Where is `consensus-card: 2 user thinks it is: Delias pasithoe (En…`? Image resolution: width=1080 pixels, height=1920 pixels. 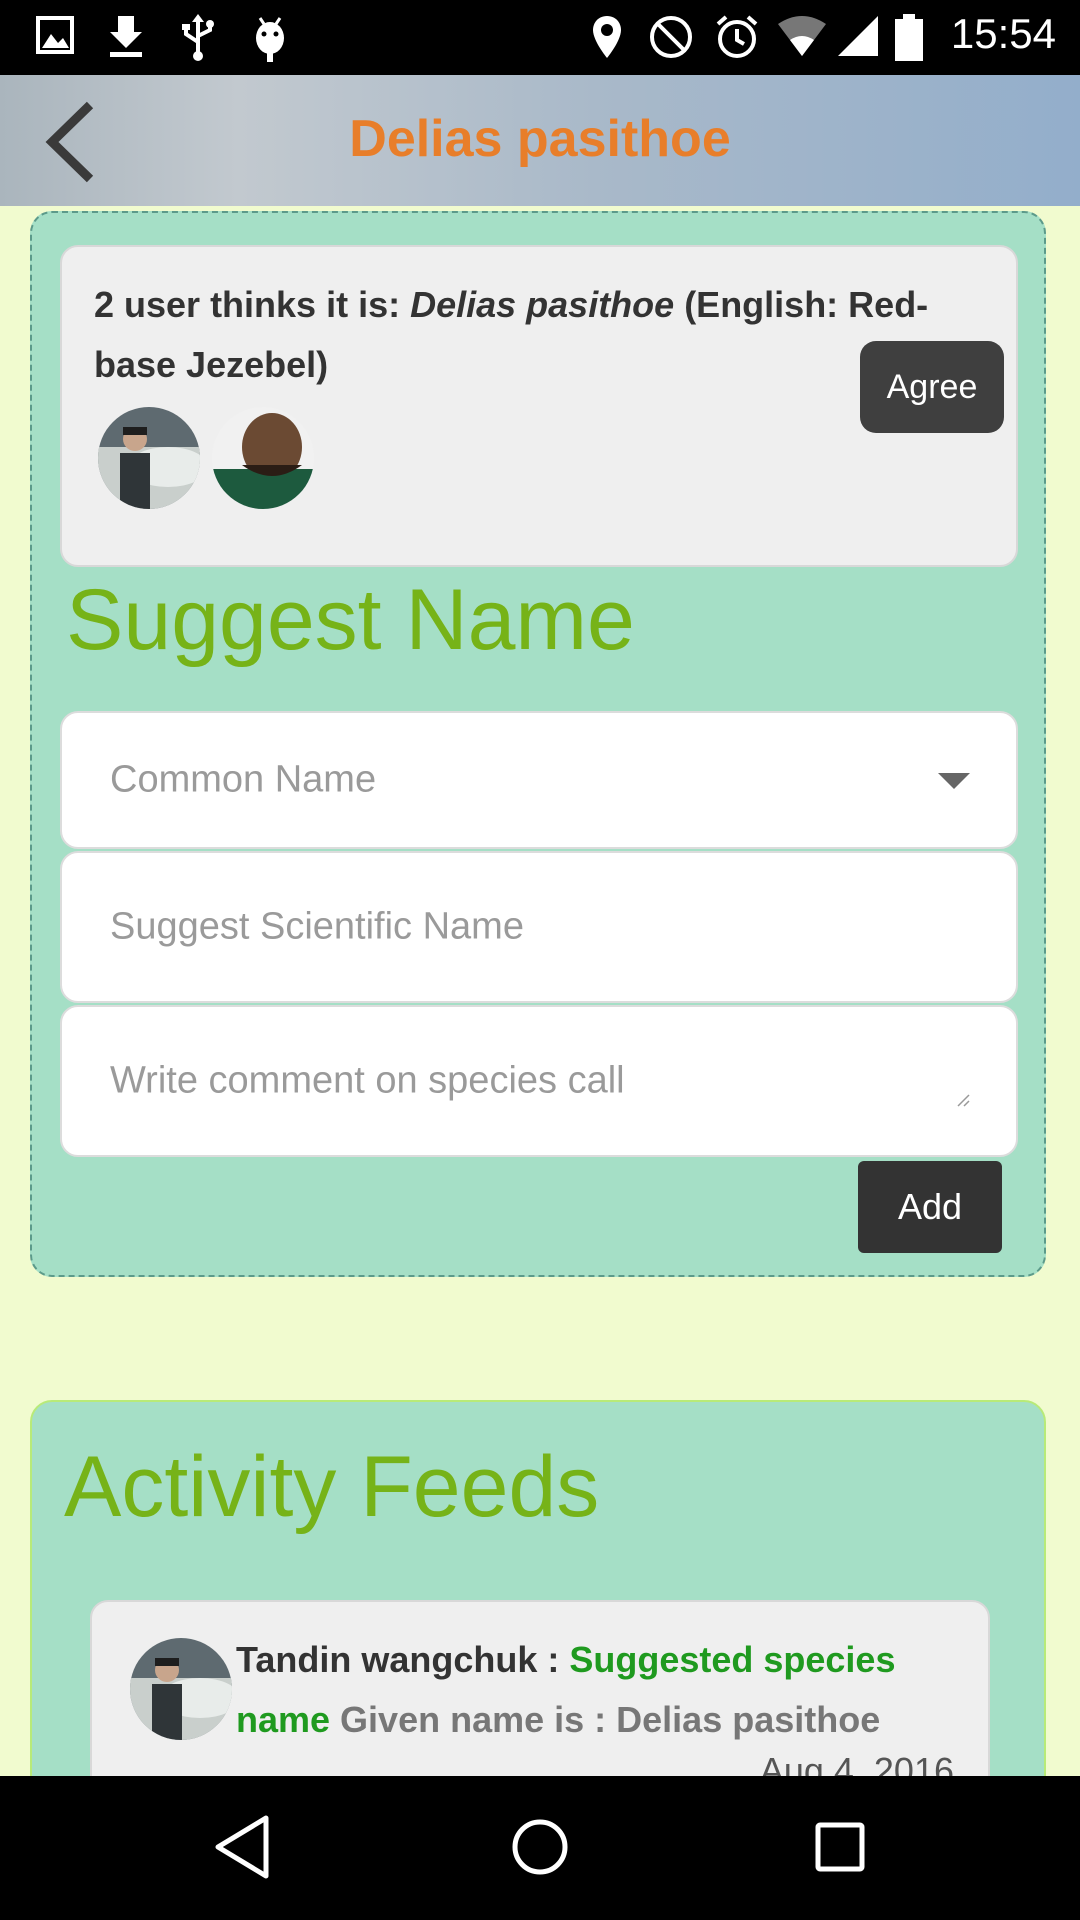 consensus-card: 2 user thinks it is: Delias pasithoe (En… is located at coordinates (539, 406).